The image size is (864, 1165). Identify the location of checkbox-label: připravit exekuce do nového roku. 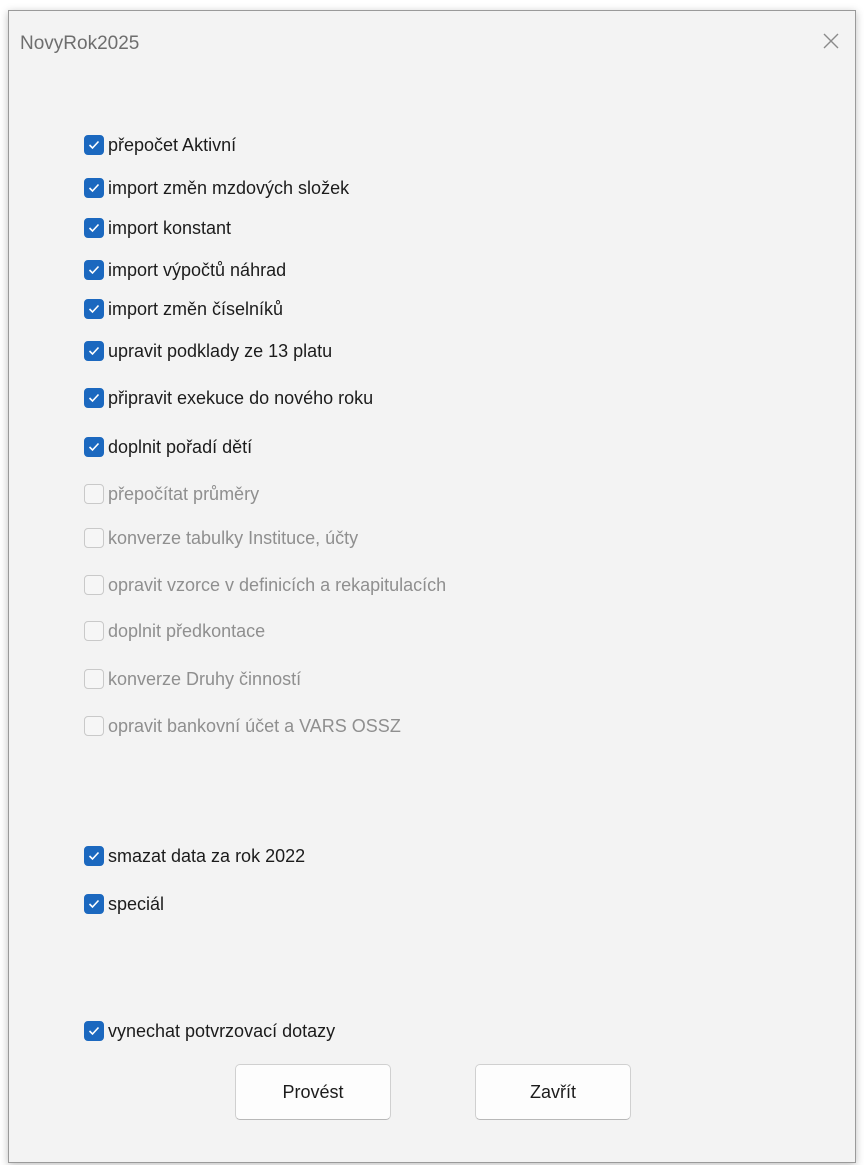
(241, 397).